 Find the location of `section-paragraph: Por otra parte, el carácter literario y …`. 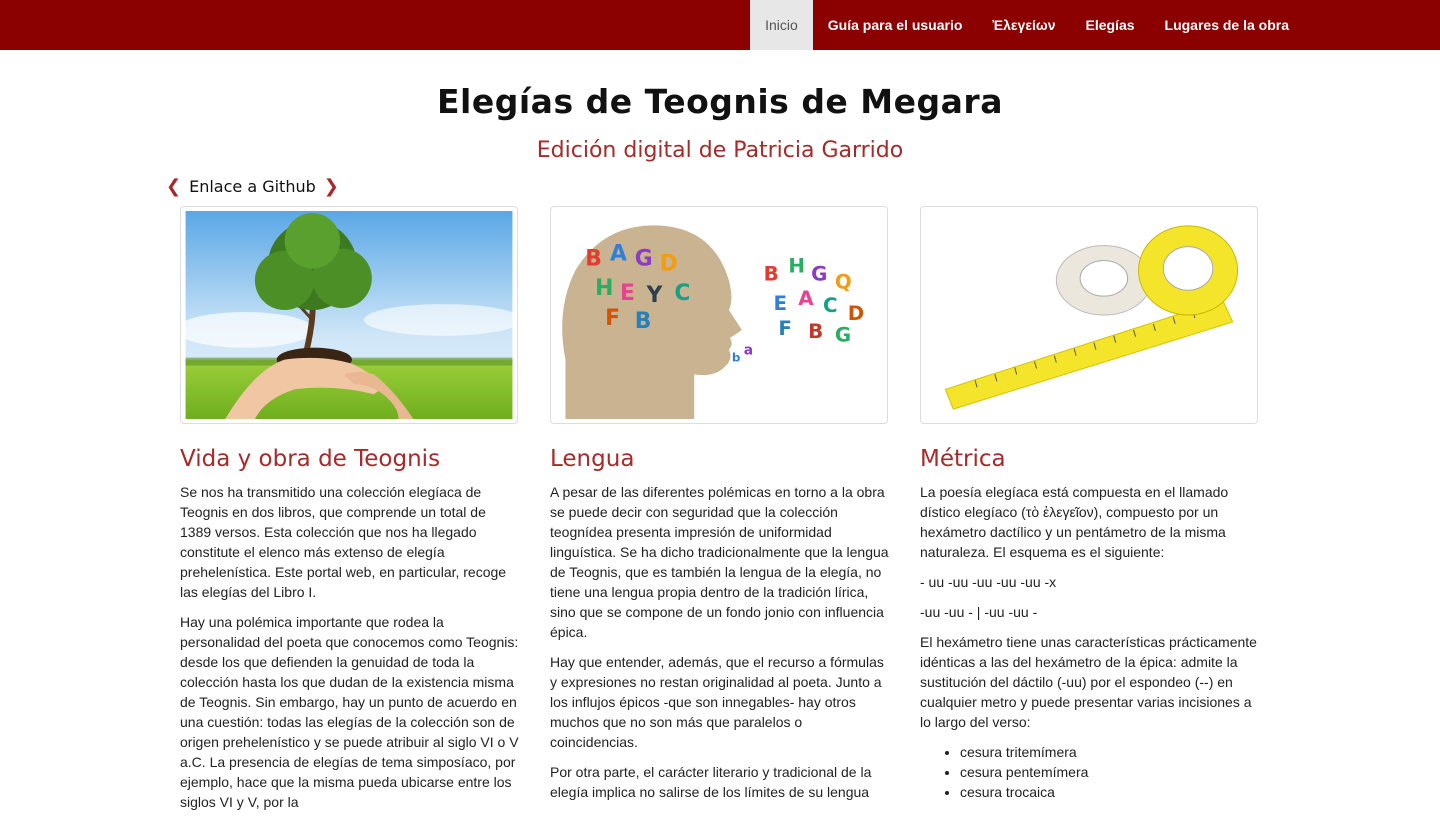

section-paragraph: Por otra parte, el carácter literario y … is located at coordinates (711, 782).